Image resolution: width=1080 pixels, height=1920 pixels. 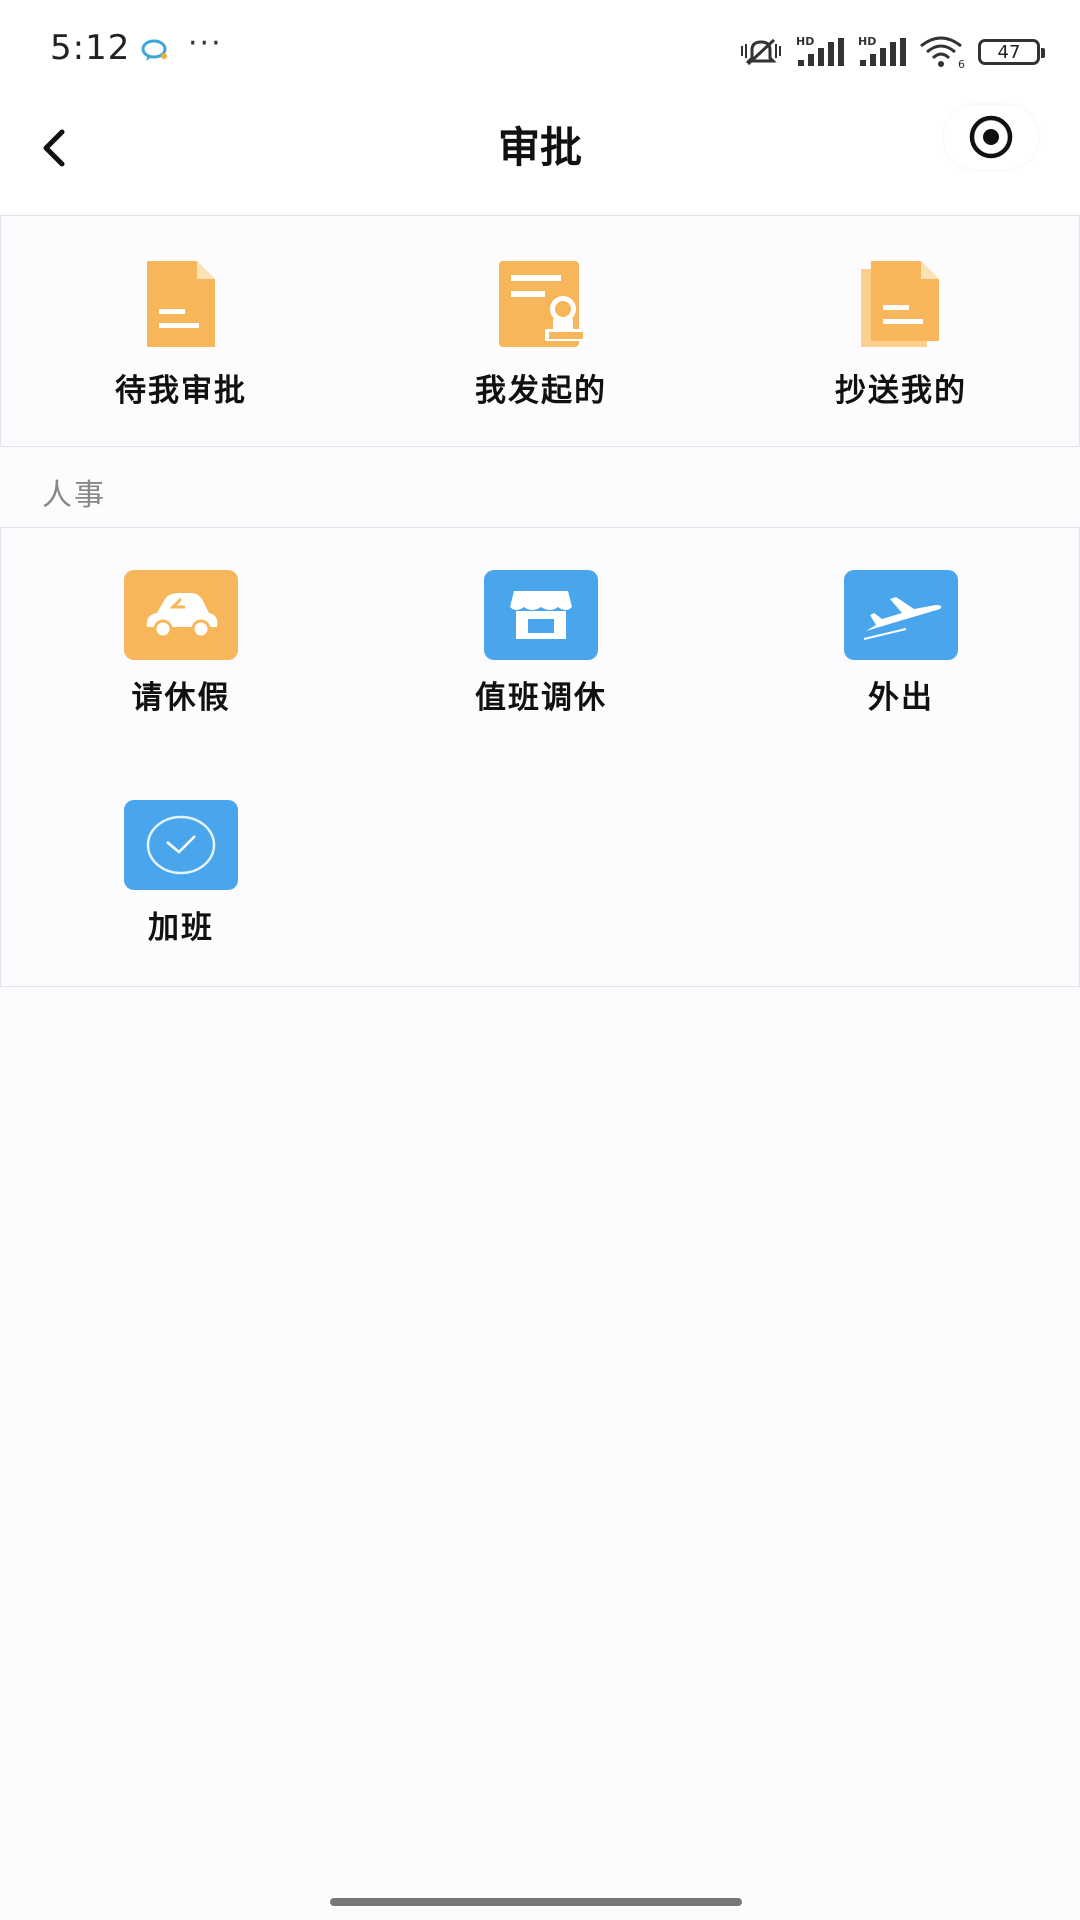 I want to click on status-time: 5:12, so click(x=90, y=48).